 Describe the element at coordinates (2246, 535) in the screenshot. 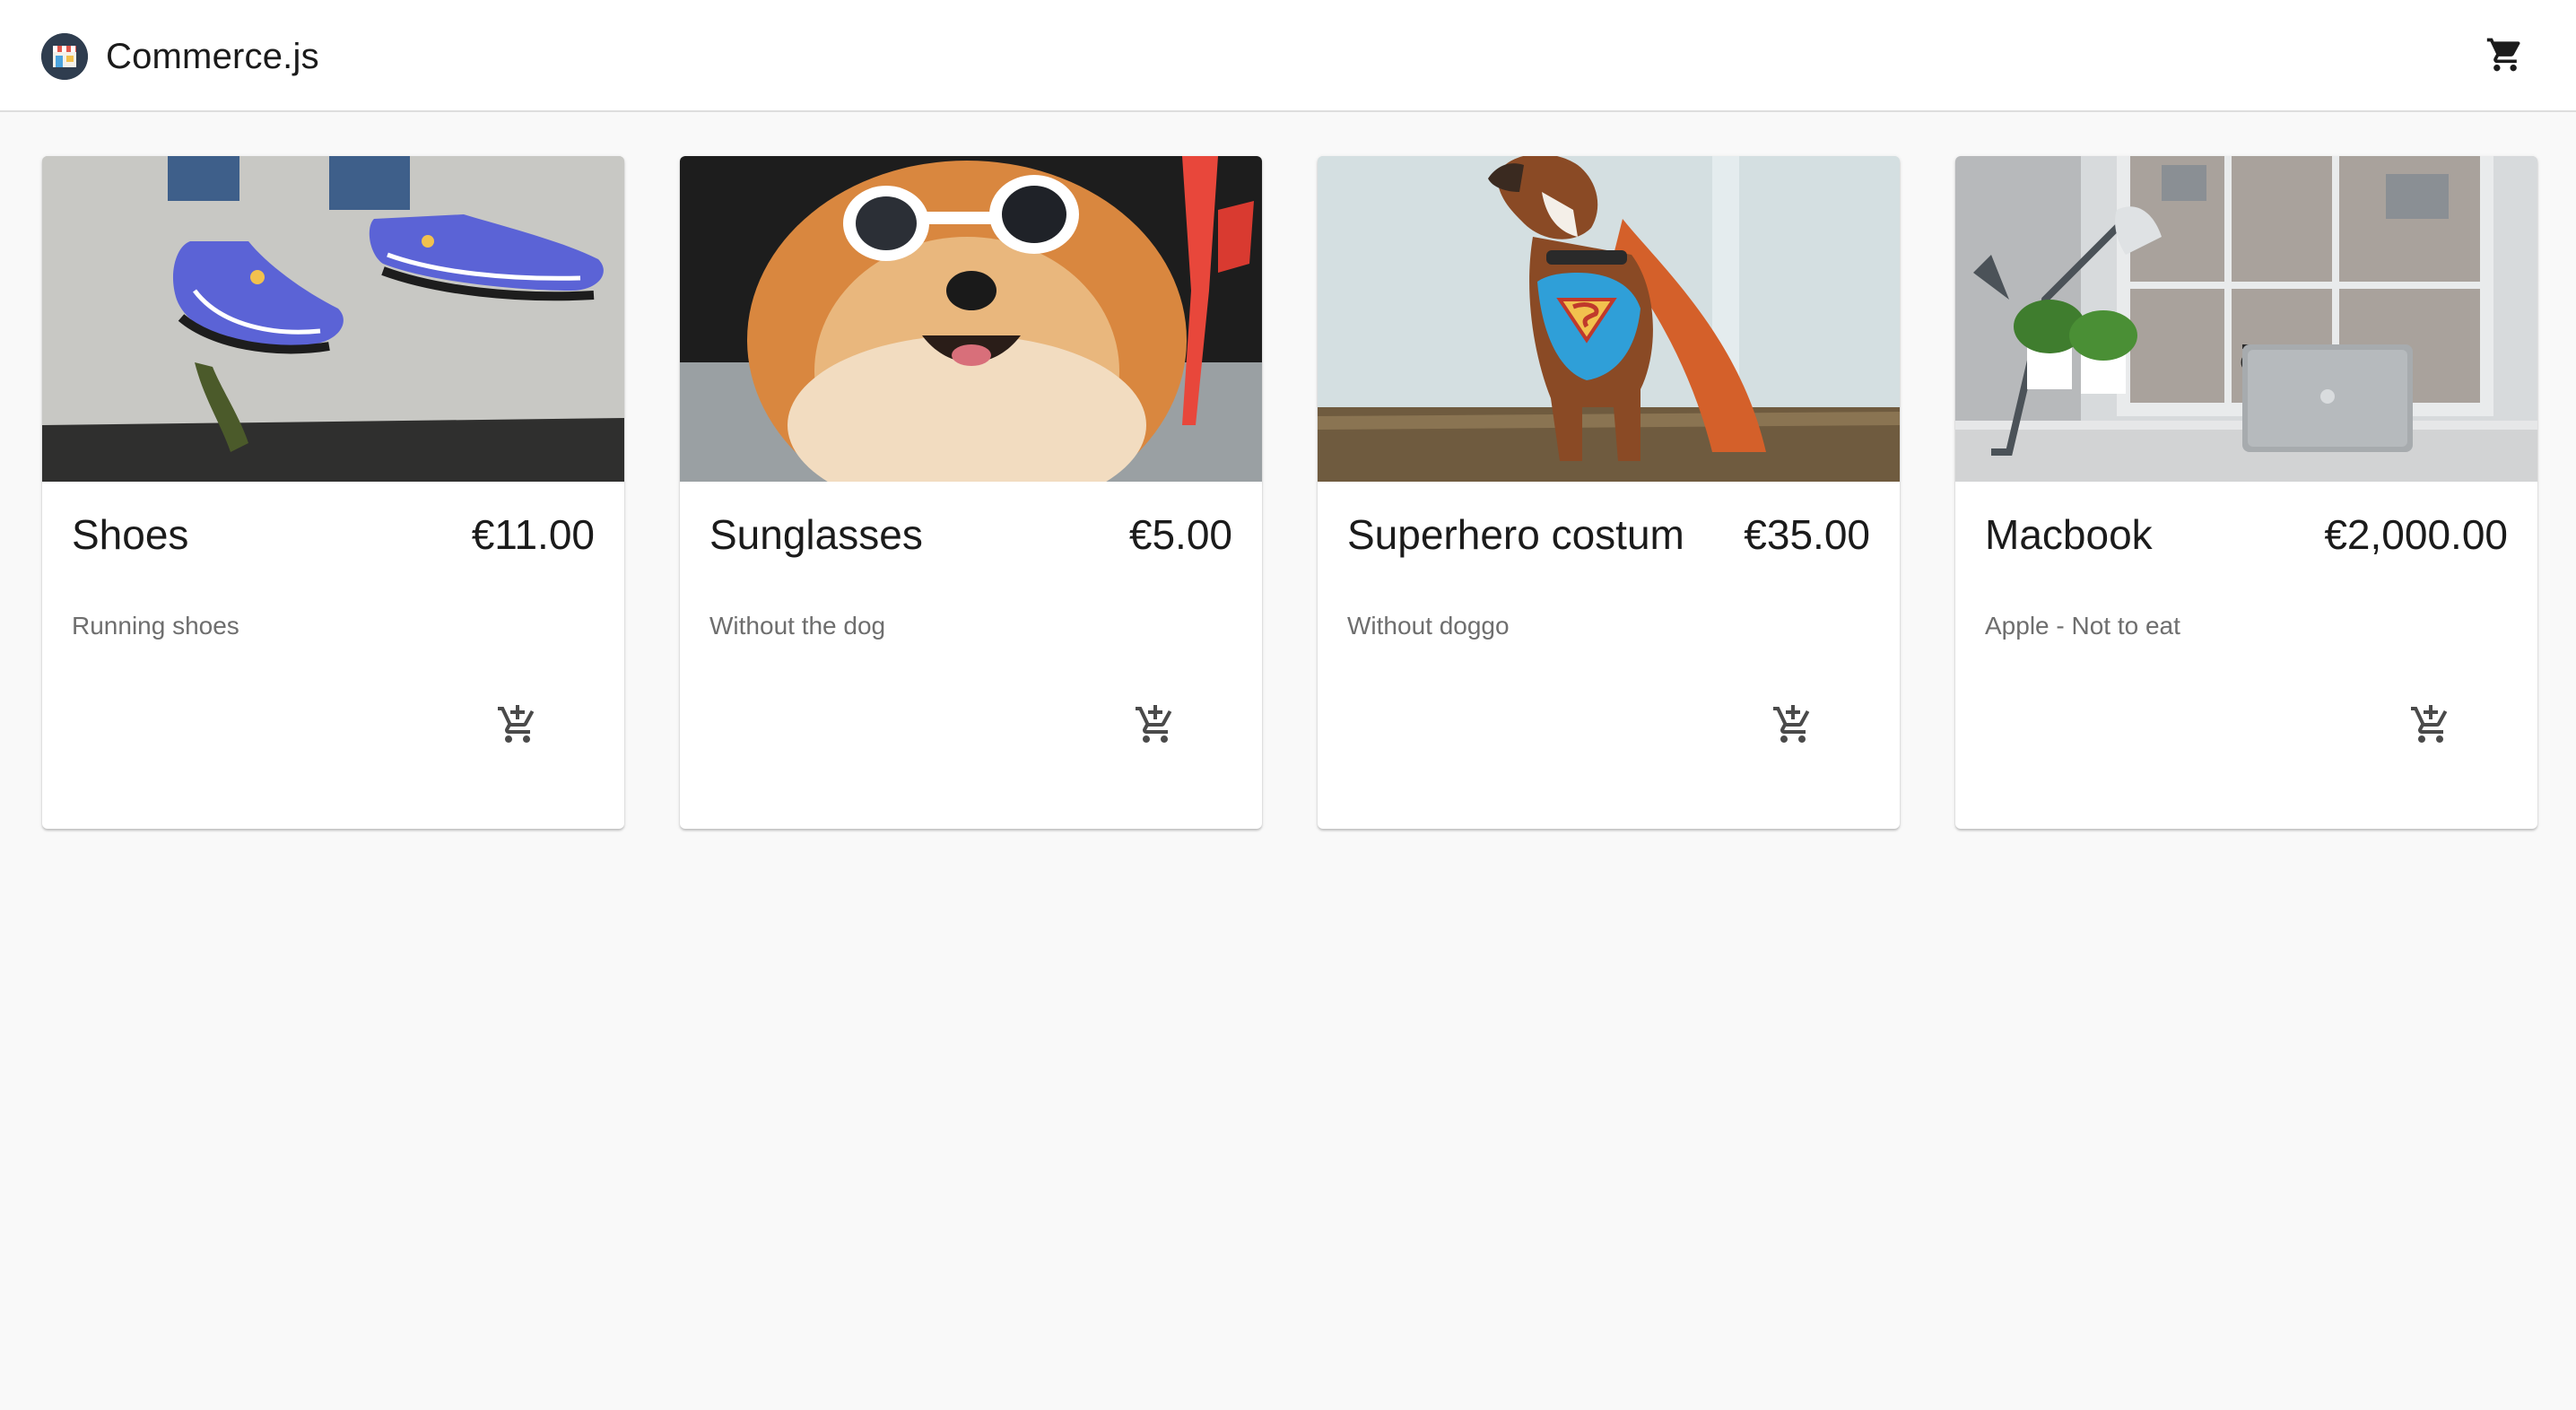

I see `card-header: Macbook €2,000.00` at that location.